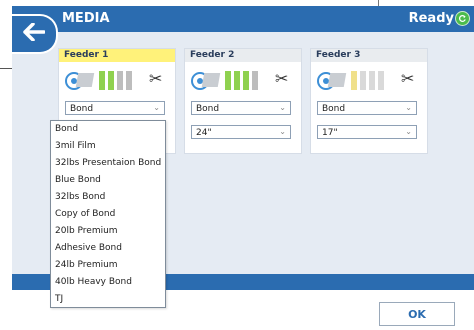 The width and height of the screenshot is (474, 330). Describe the element at coordinates (369, 55) in the screenshot. I see `feeder-title: Feeder 3` at that location.